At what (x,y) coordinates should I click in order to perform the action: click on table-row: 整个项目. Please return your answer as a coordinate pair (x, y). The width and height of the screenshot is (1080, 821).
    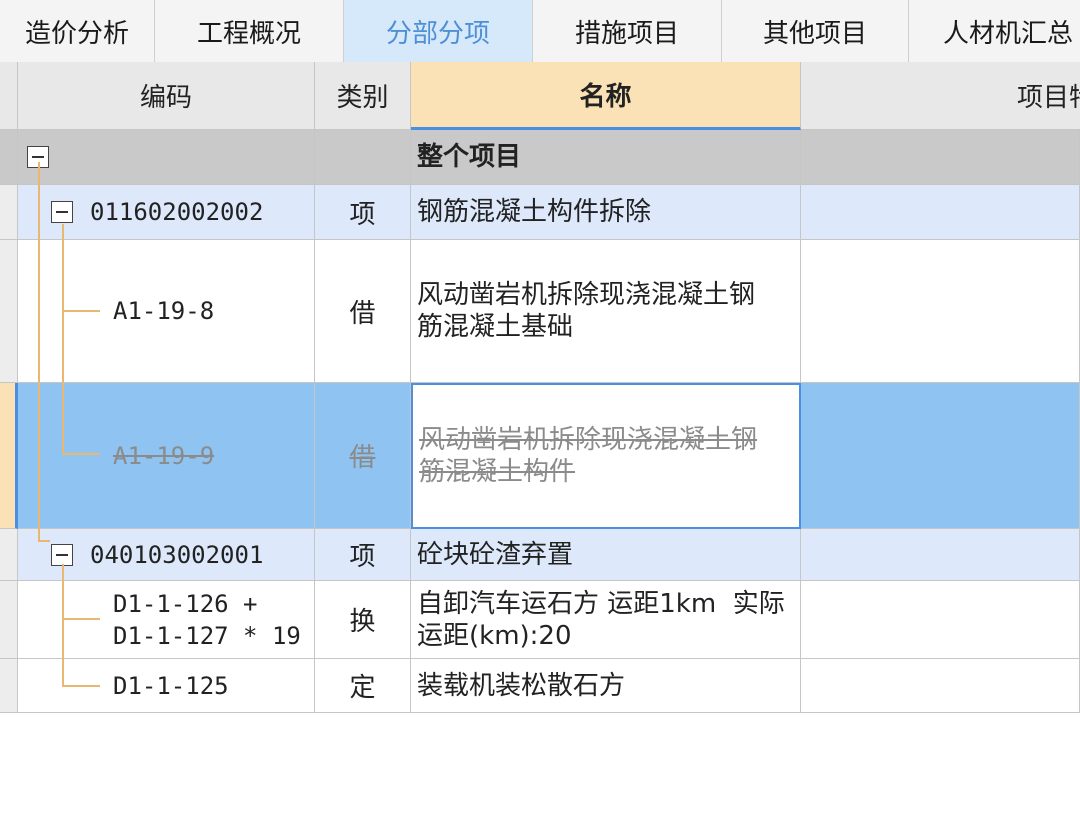
    Looking at the image, I should click on (540, 157).